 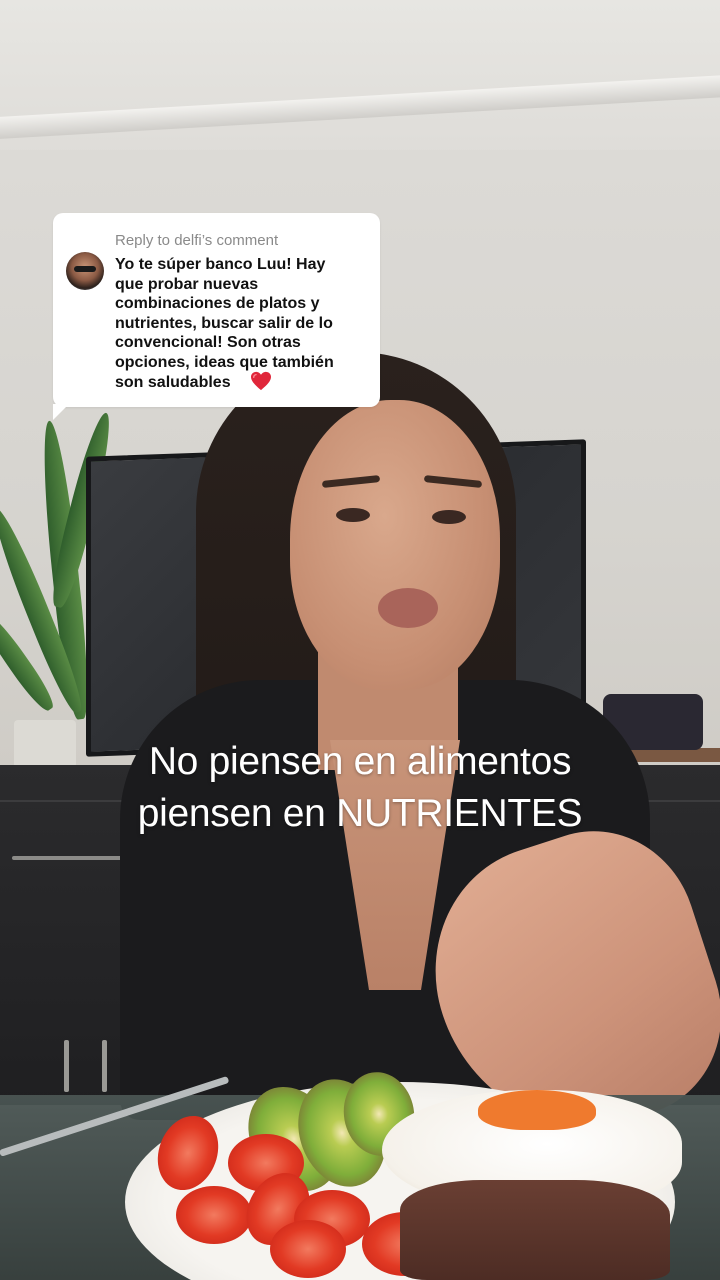 What do you see at coordinates (360, 80) in the screenshot?
I see `ceiling` at bounding box center [360, 80].